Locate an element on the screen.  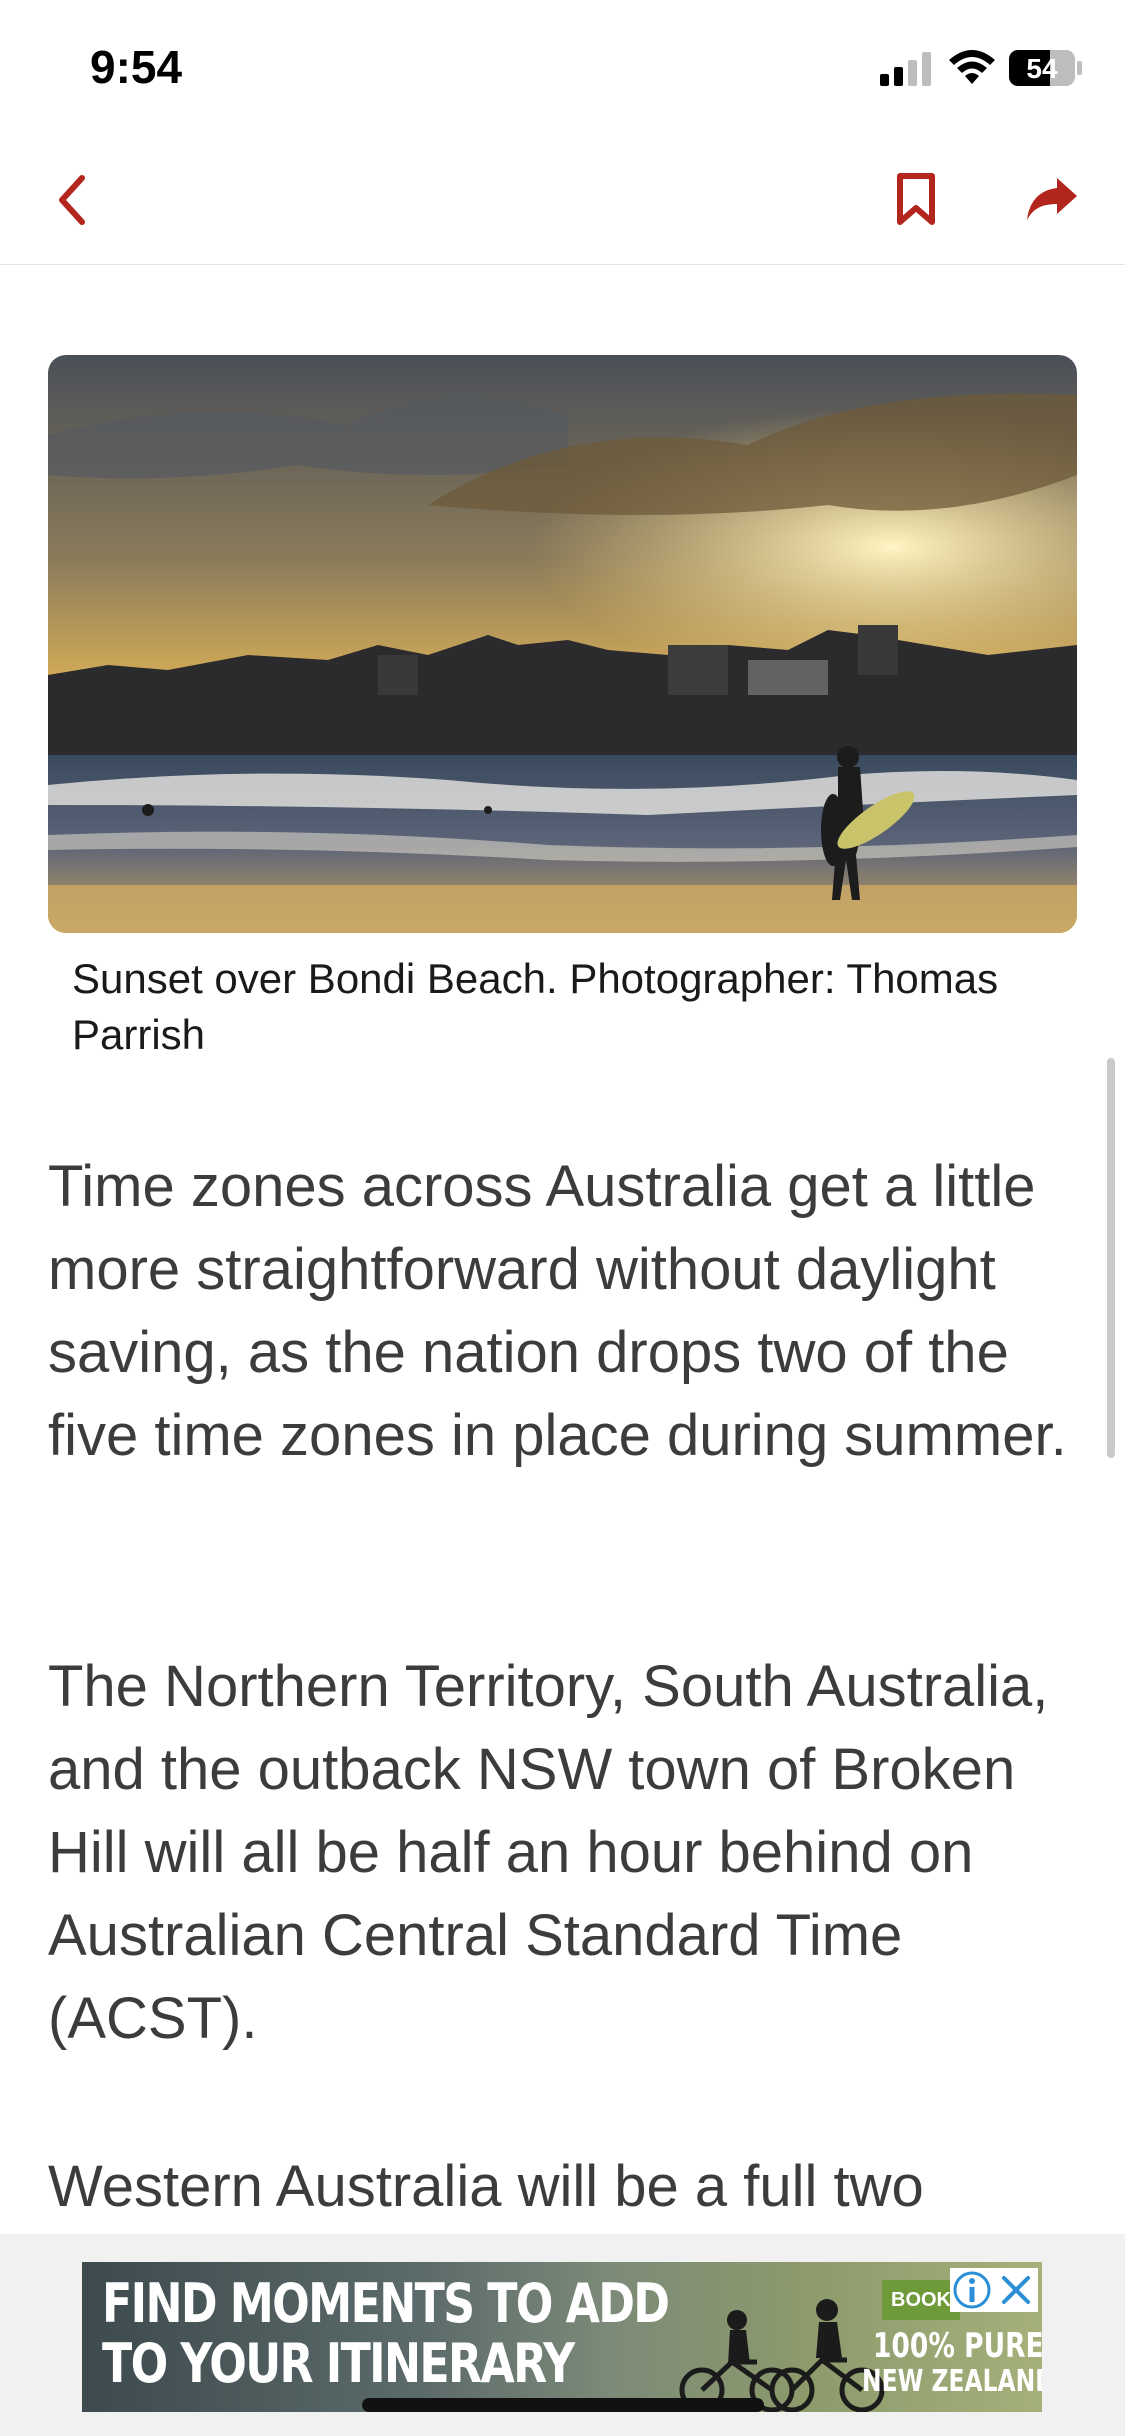
bookmark-button is located at coordinates (916, 200).